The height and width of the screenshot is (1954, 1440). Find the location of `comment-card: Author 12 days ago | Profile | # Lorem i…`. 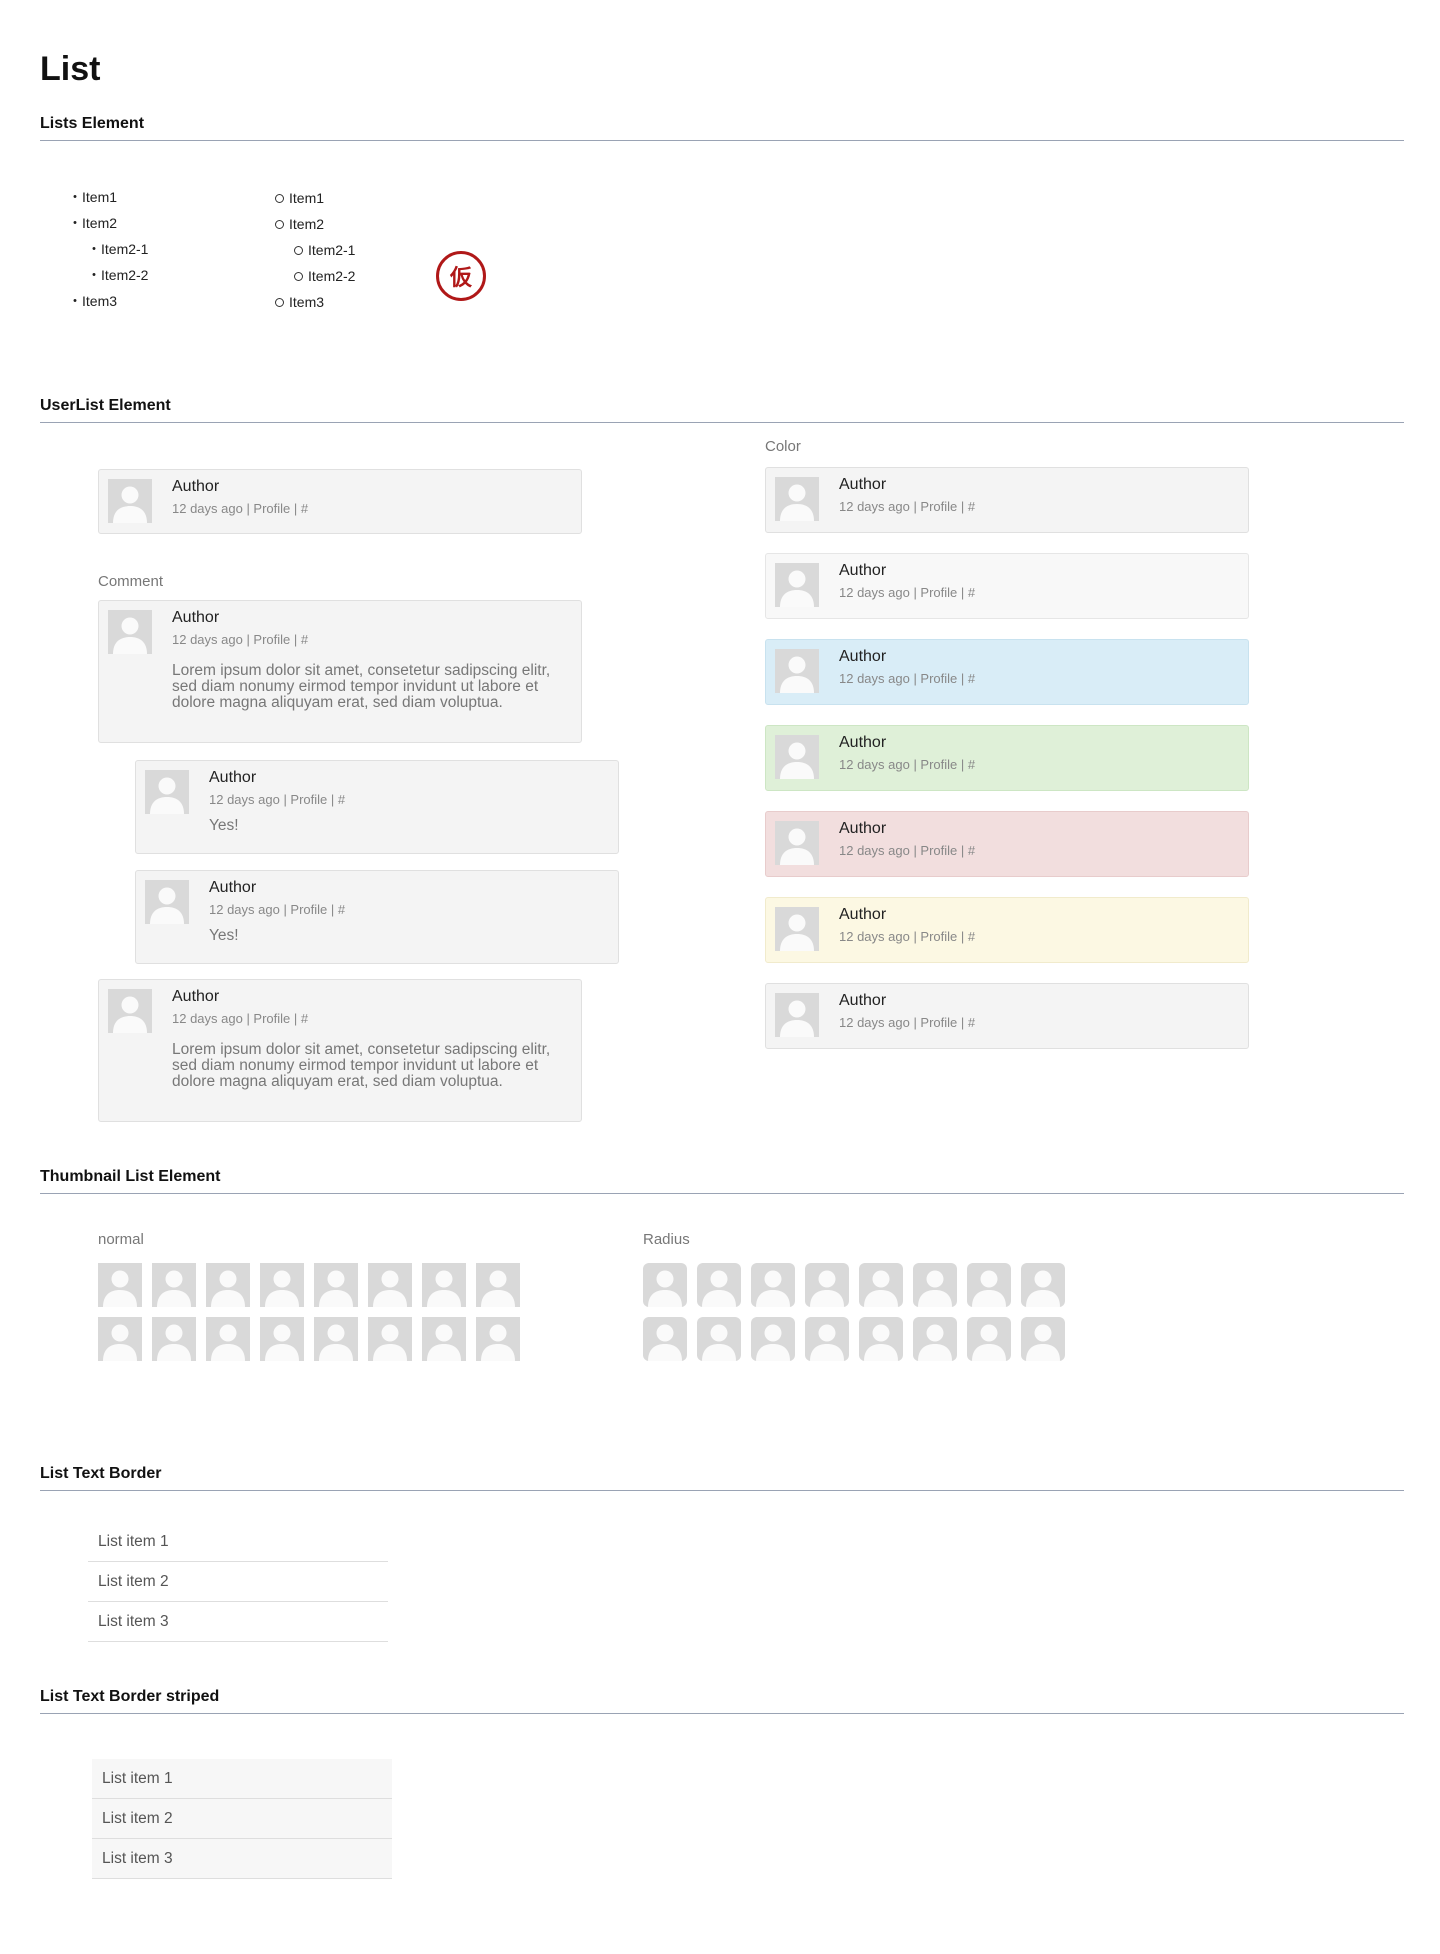

comment-card: Author 12 days ago | Profile | # Lorem i… is located at coordinates (340, 1050).